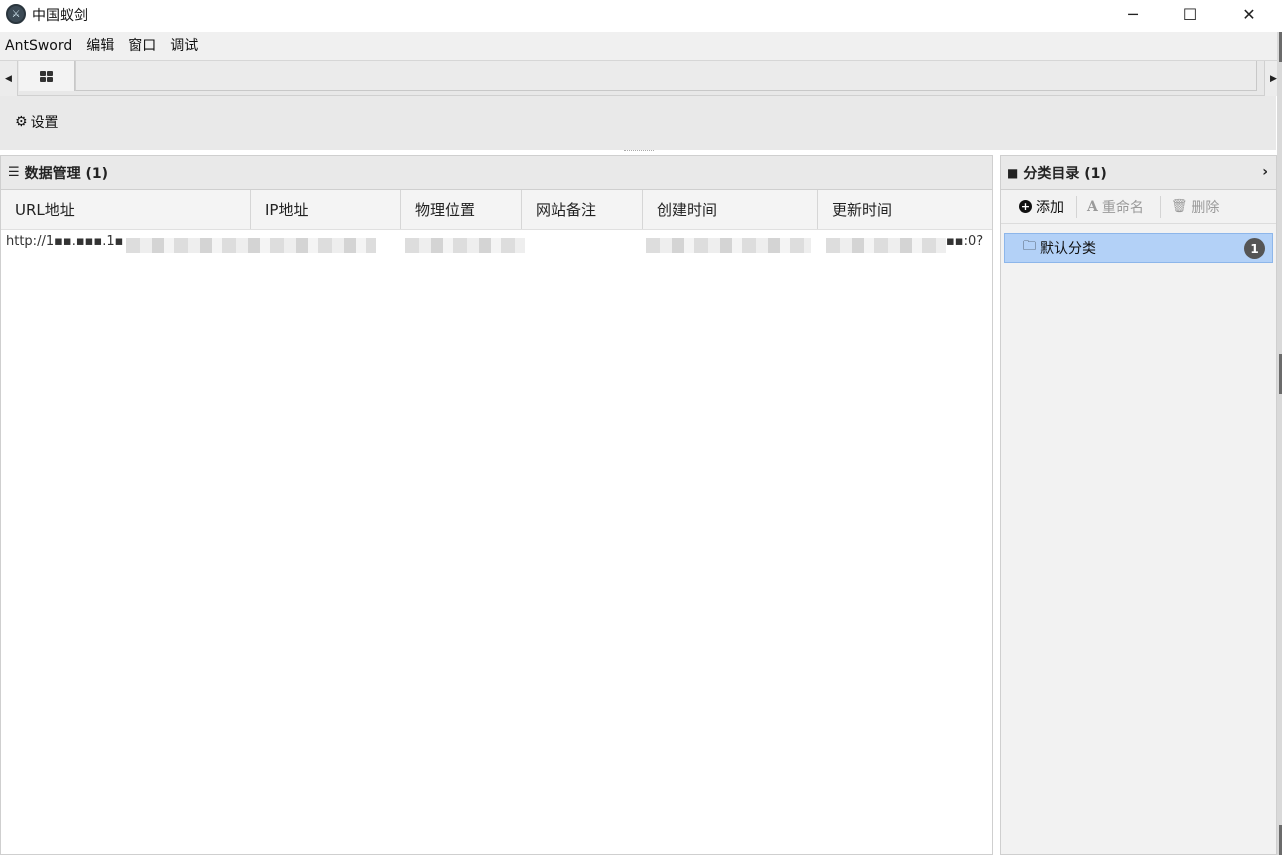  Describe the element at coordinates (638, 123) in the screenshot. I see `main-toolbar: ⚙ 设置` at that location.